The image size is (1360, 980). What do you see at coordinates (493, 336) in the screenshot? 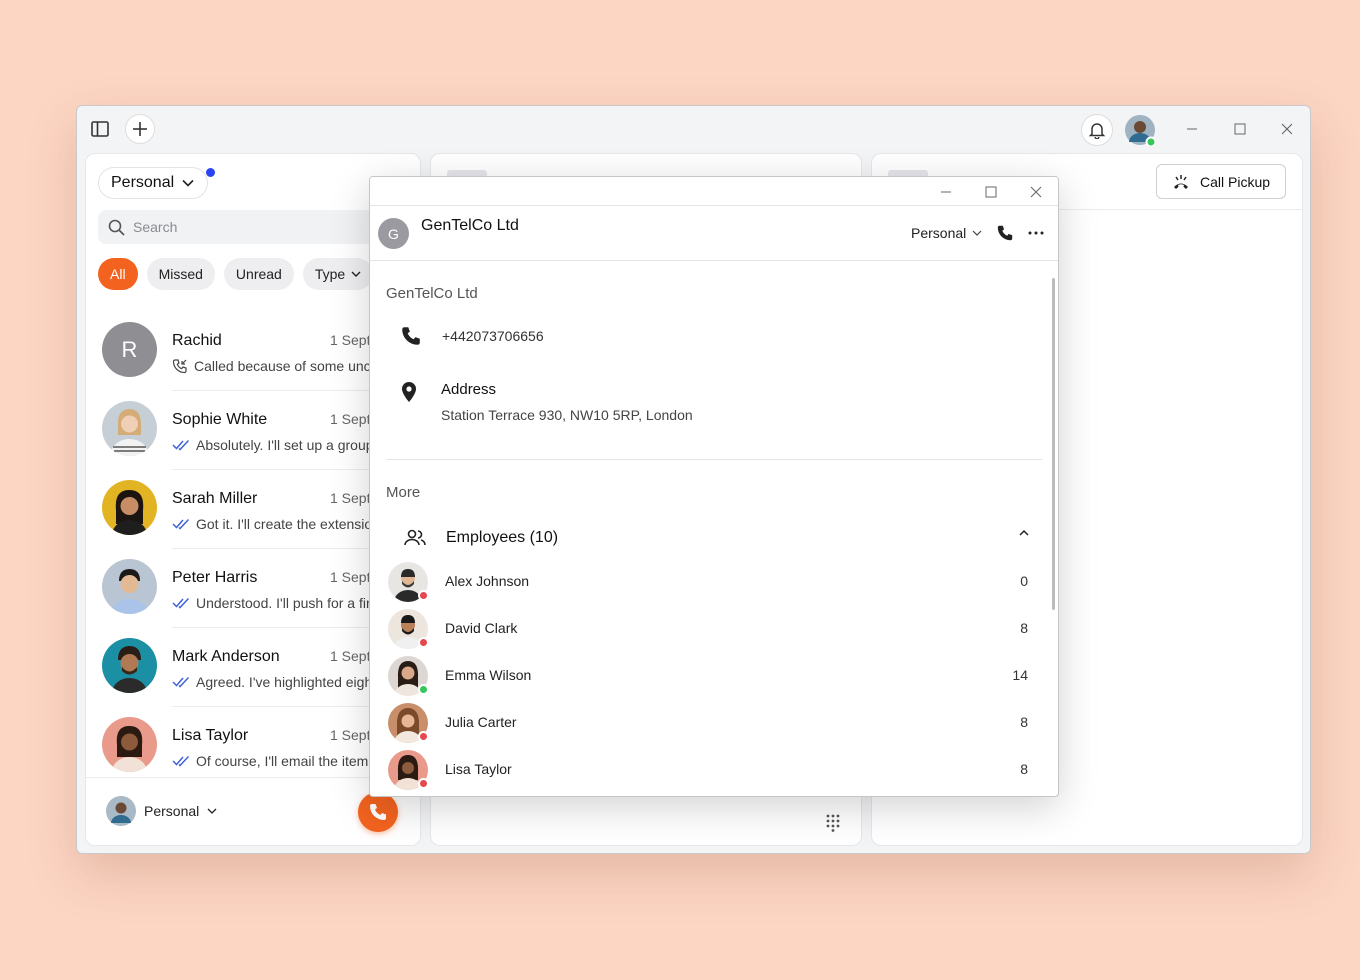
I see `phone-number: +442073706656` at bounding box center [493, 336].